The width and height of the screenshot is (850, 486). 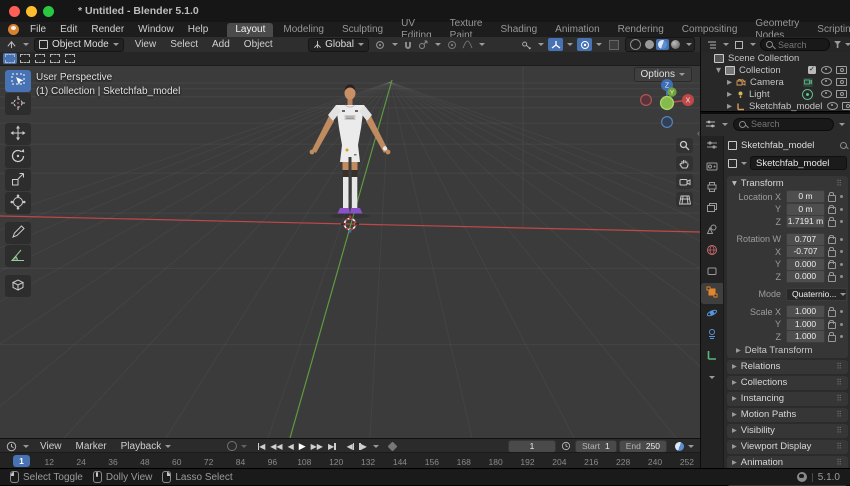 What do you see at coordinates (684, 446) in the screenshot?
I see `timeline-sync-button` at bounding box center [684, 446].